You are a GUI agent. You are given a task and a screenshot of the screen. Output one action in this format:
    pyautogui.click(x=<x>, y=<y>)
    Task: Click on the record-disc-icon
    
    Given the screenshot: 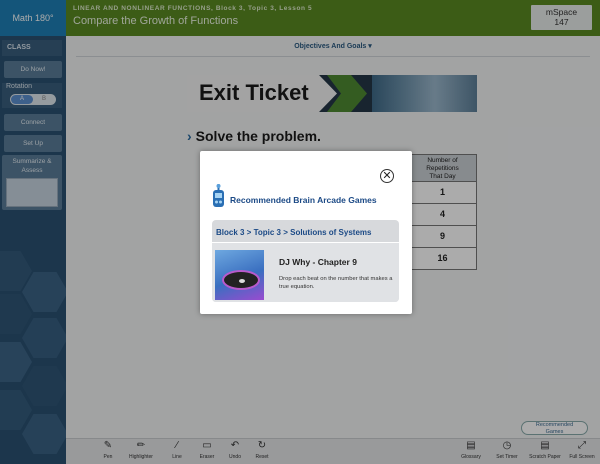 What is the action you would take?
    pyautogui.click(x=241, y=280)
    